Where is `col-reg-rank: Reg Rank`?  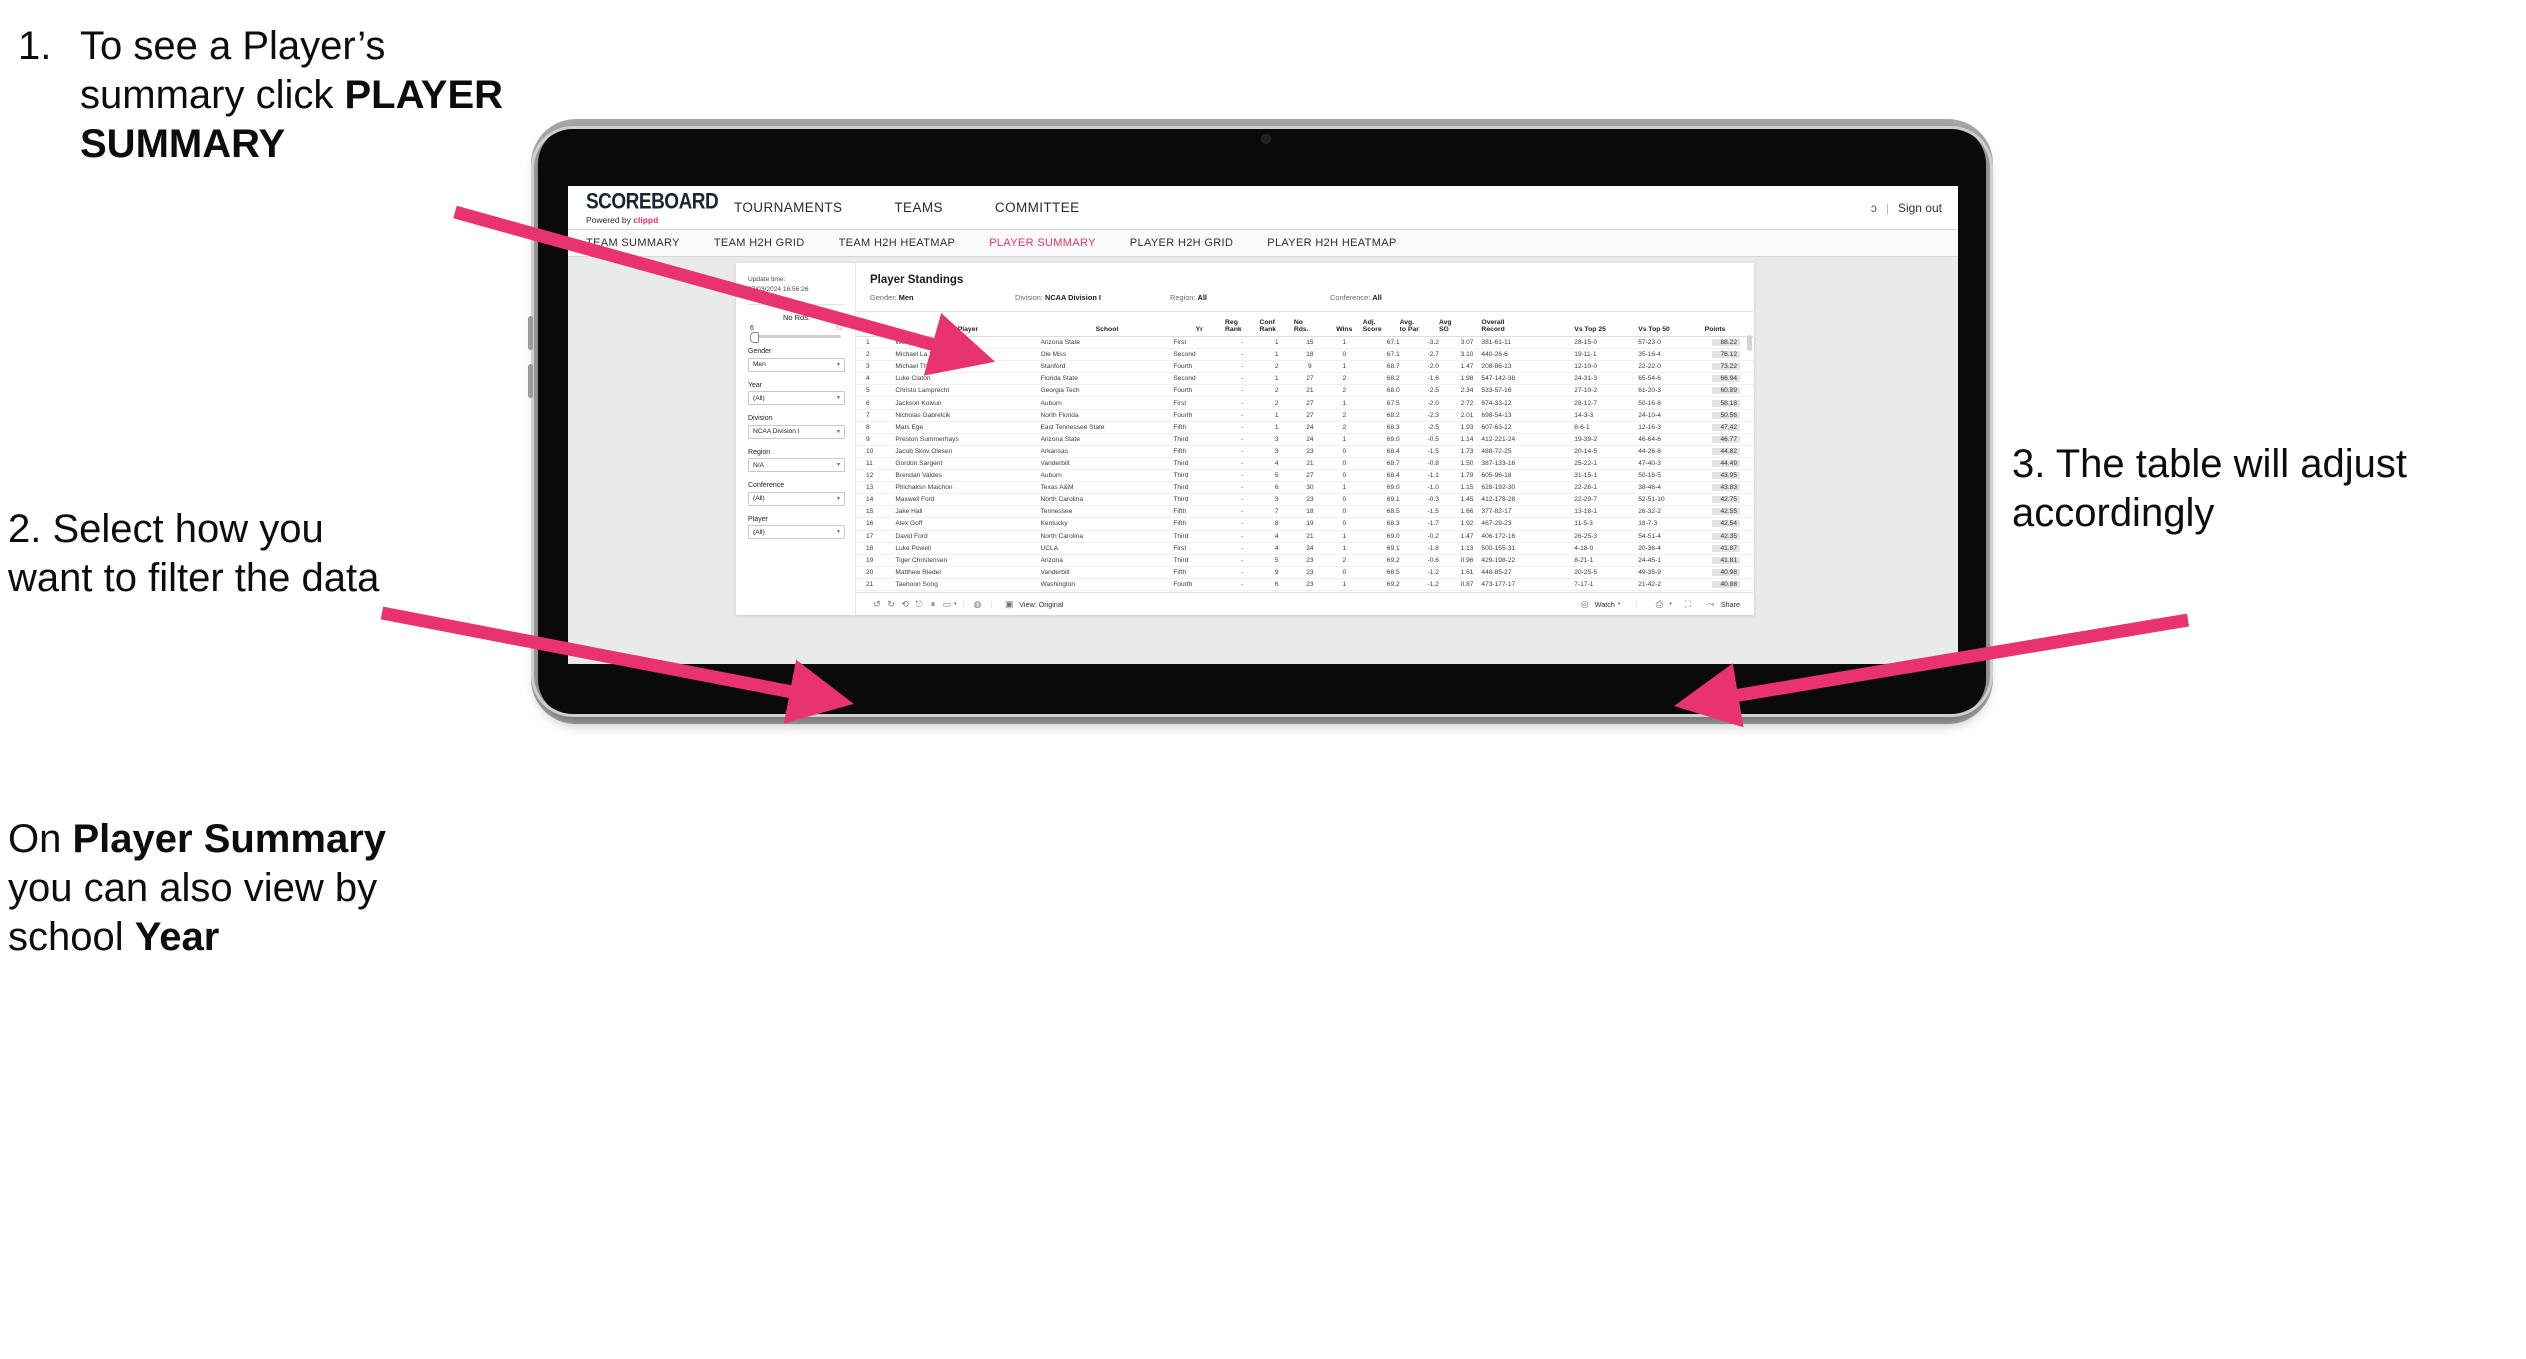 col-reg-rank: Reg Rank is located at coordinates (1242, 324).